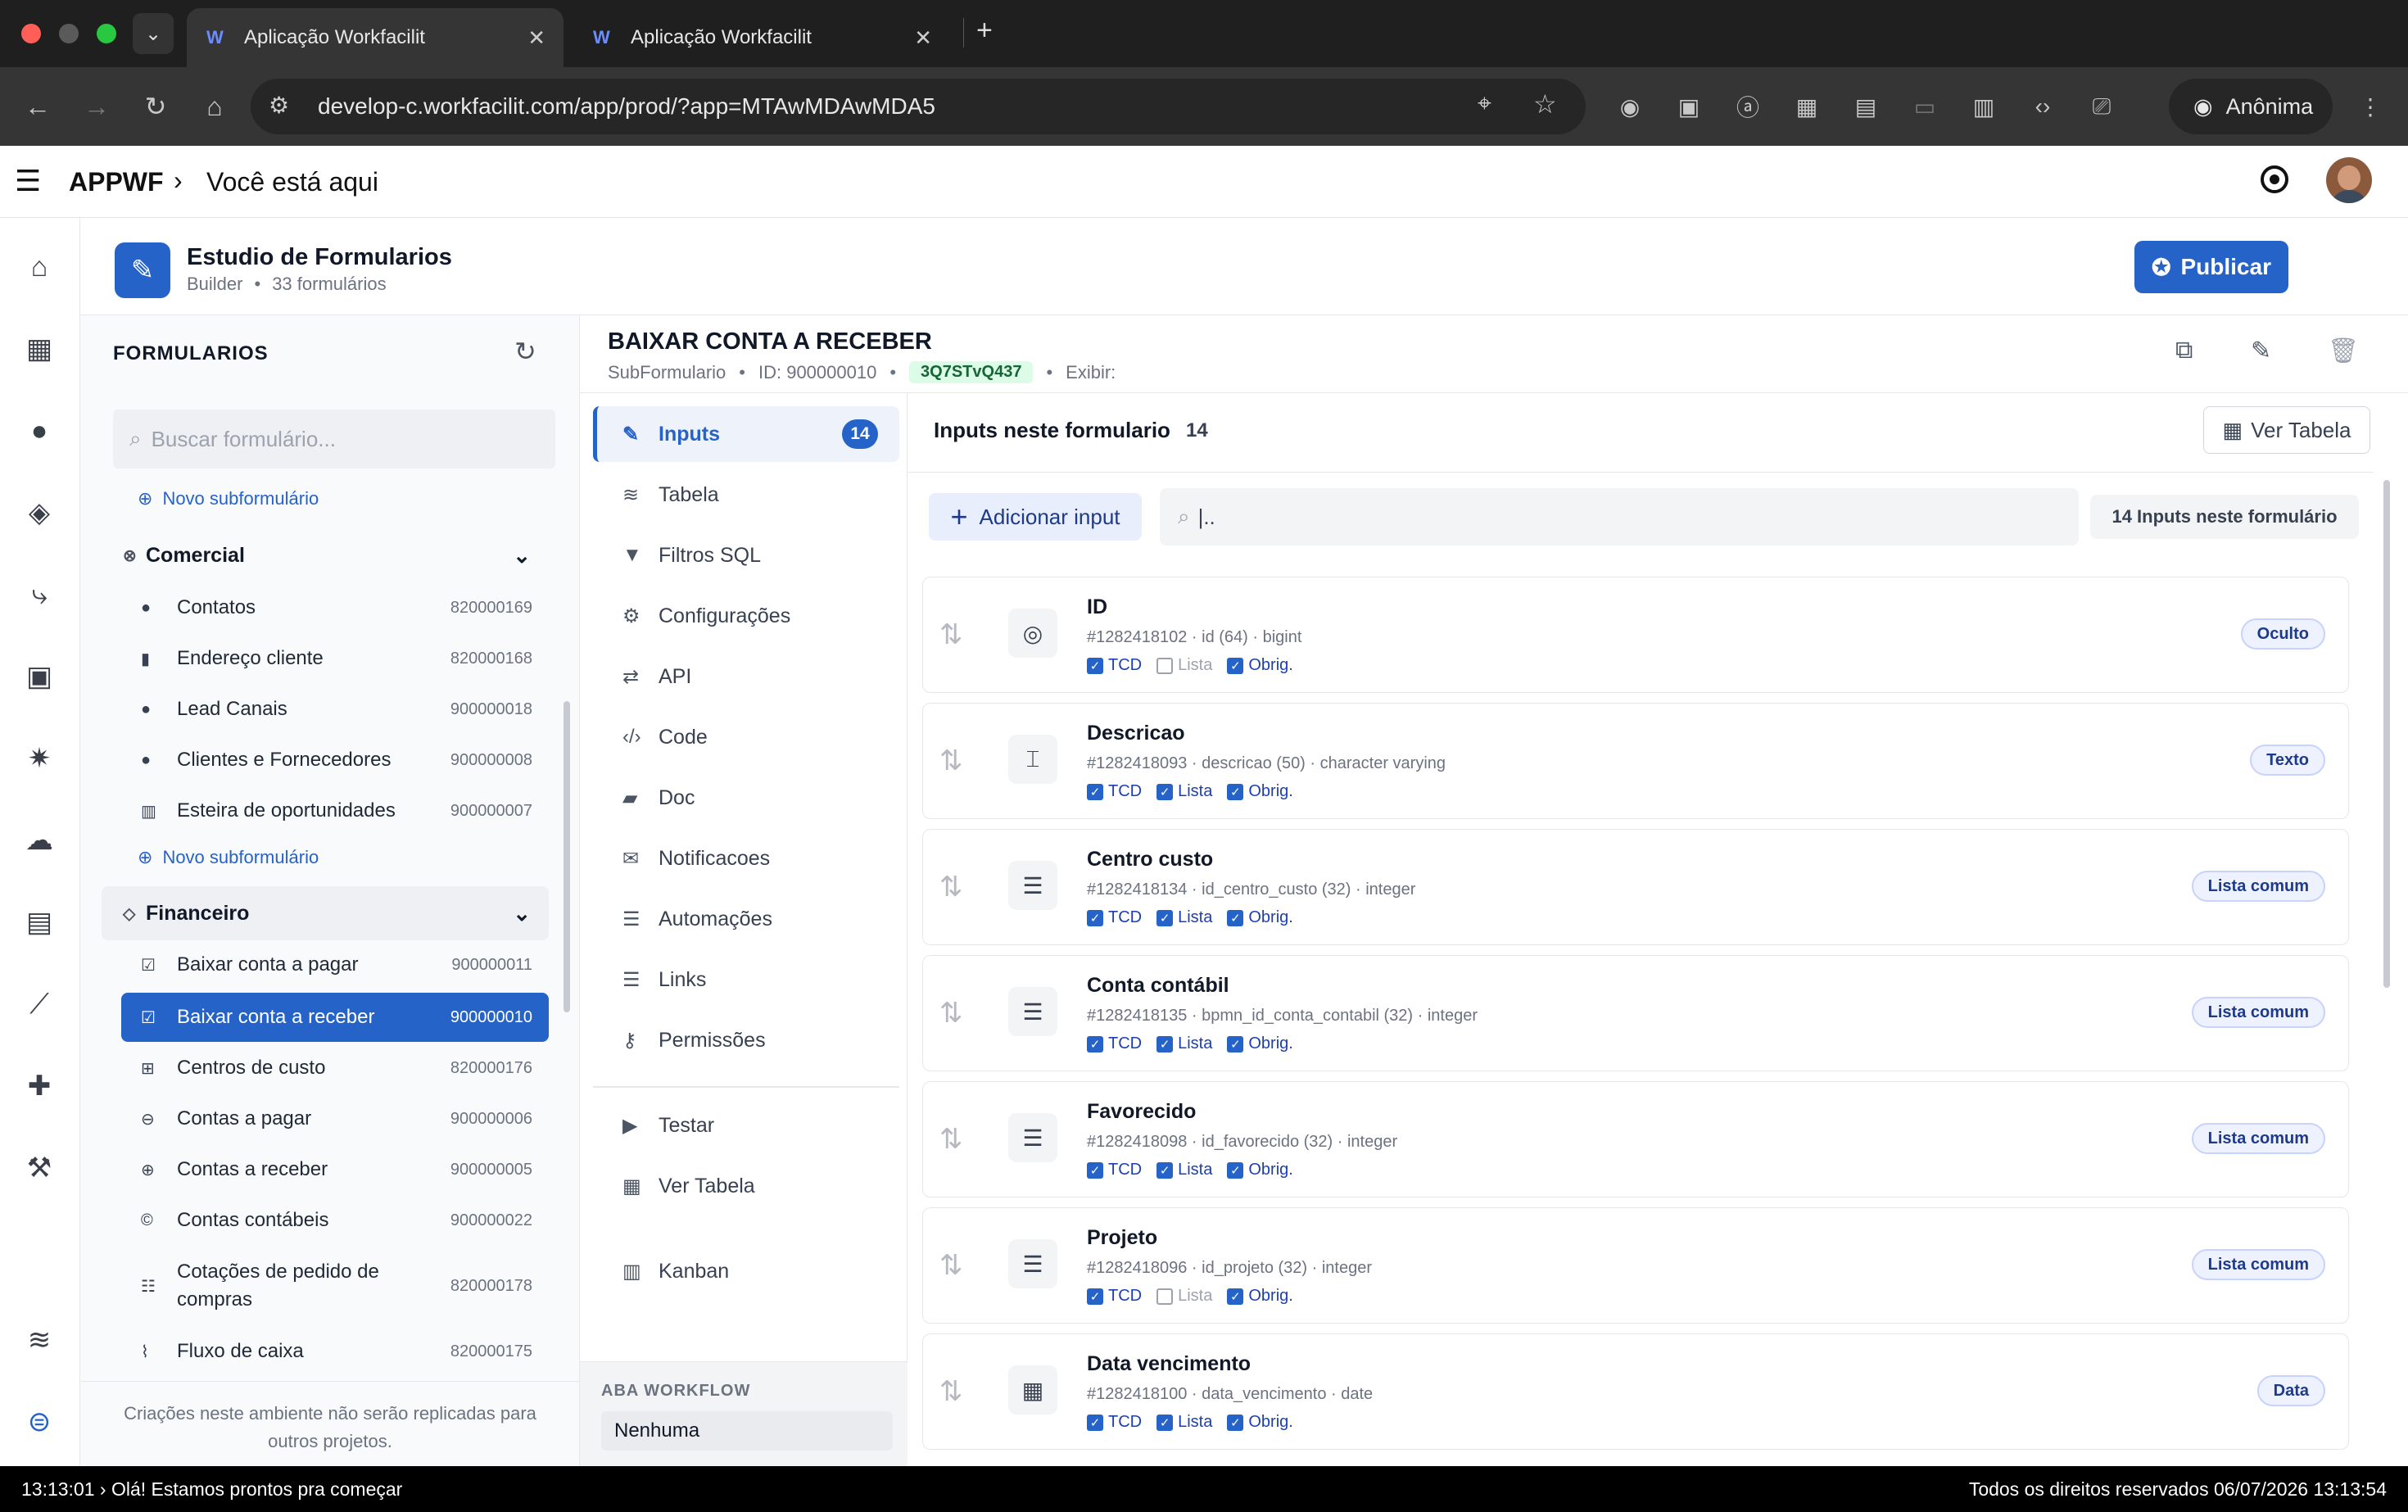 This screenshot has width=2408, height=1512. Describe the element at coordinates (525, 352) in the screenshot. I see `refresh-icon: ↻` at that location.